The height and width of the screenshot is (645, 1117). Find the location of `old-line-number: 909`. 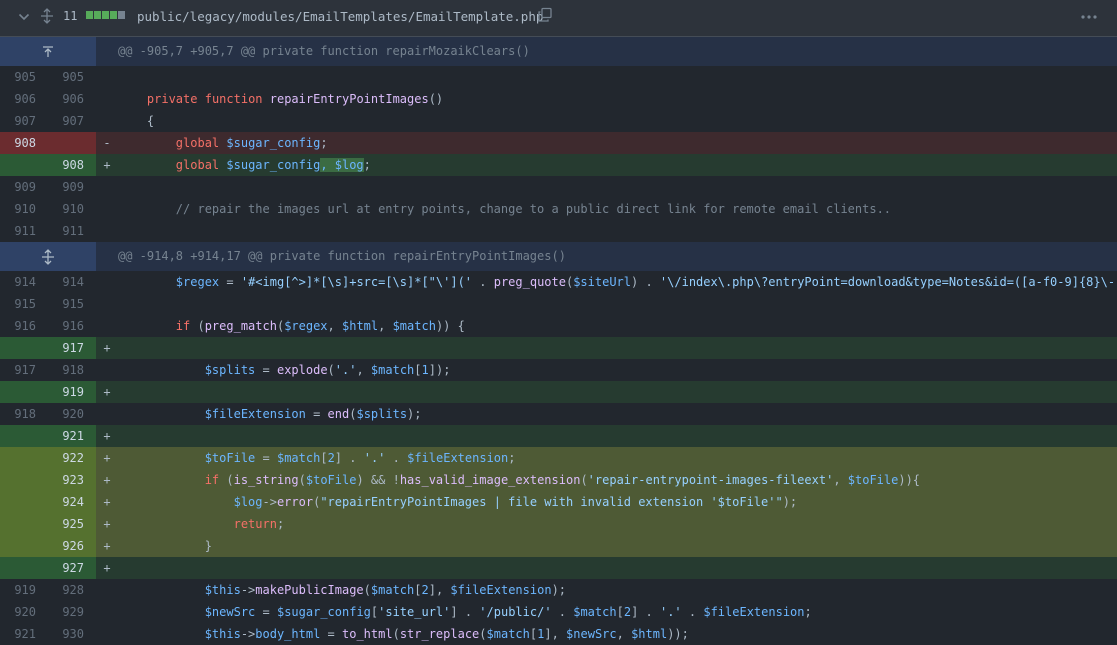

old-line-number: 909 is located at coordinates (24, 187).